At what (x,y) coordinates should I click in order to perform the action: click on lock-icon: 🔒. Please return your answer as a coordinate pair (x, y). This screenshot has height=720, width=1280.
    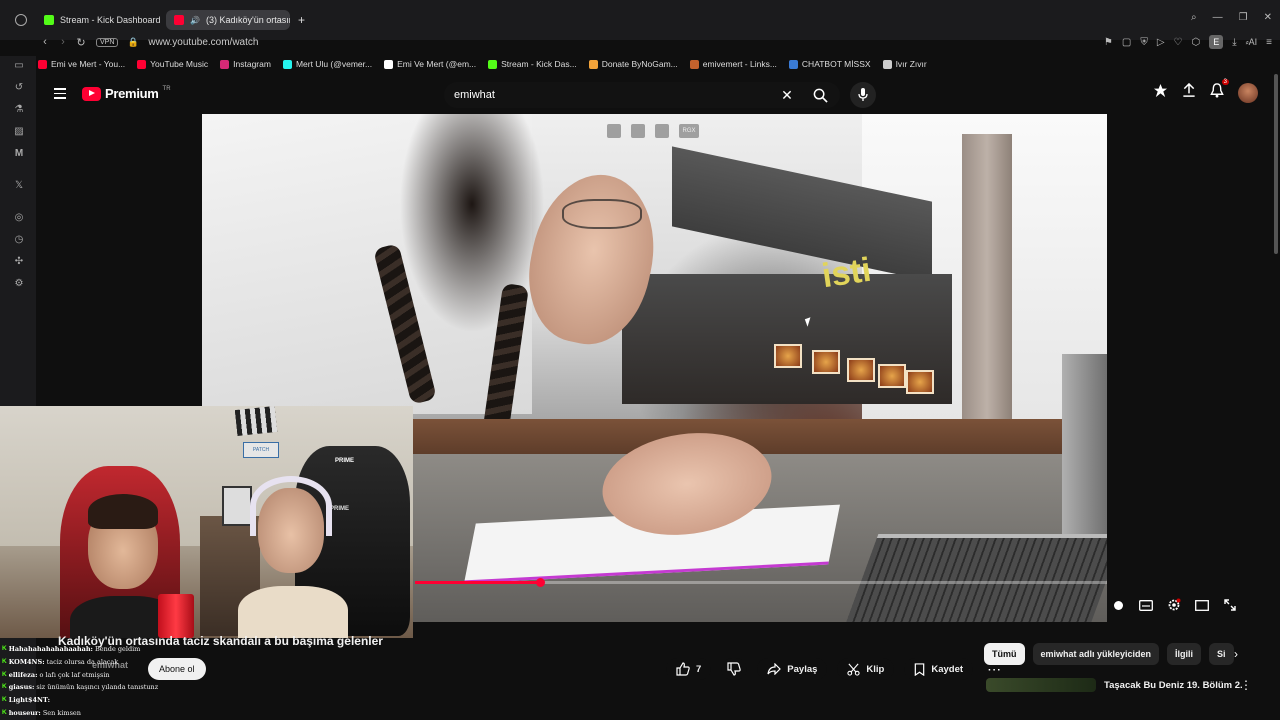
    Looking at the image, I should click on (133, 42).